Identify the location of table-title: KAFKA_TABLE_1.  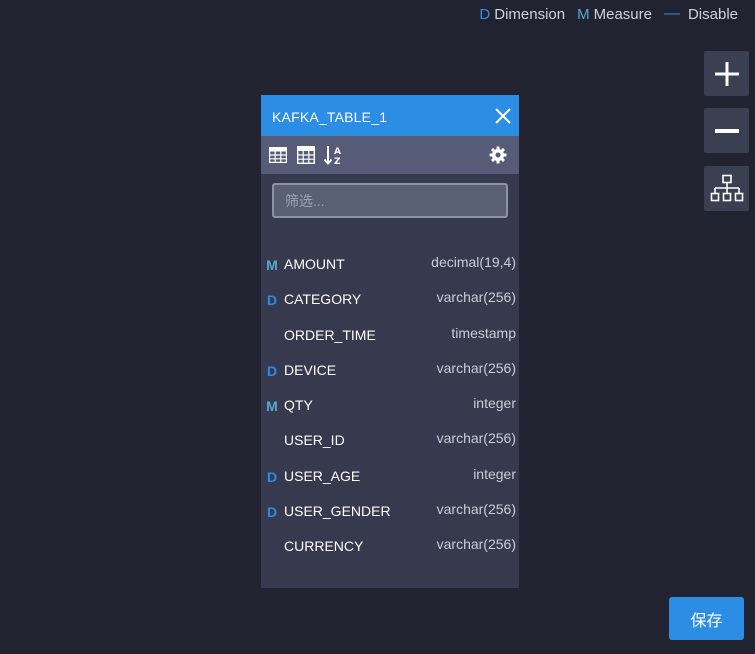
(330, 116).